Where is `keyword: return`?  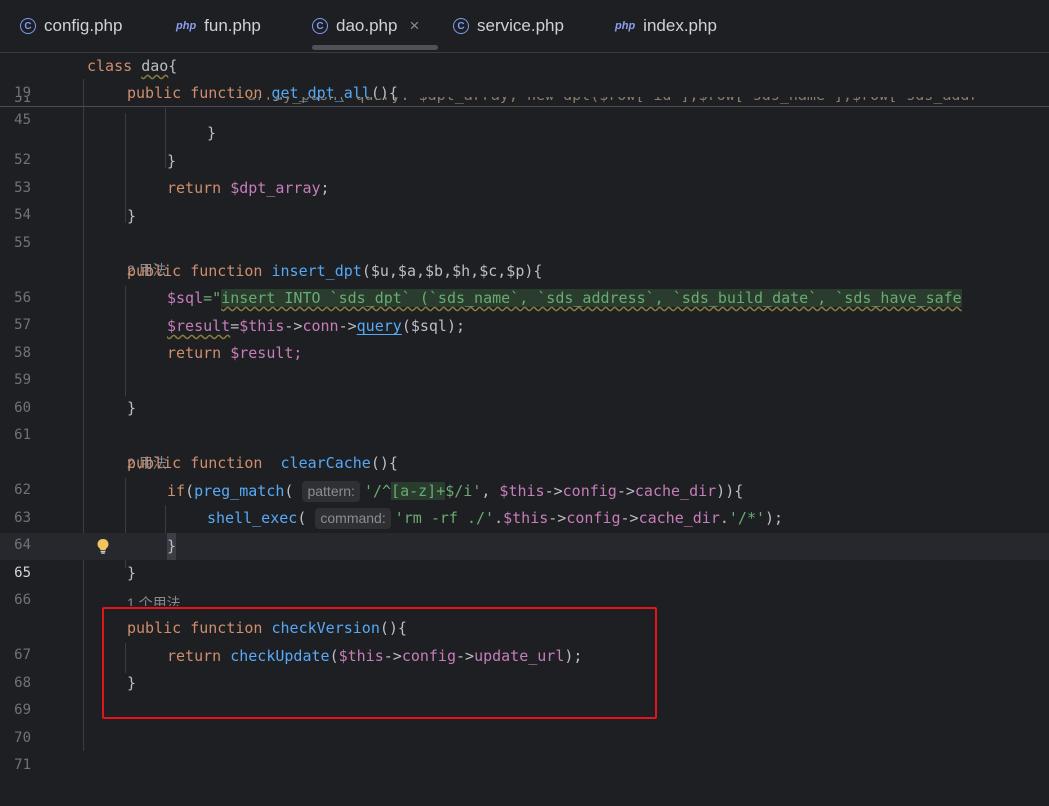 keyword: return is located at coordinates (194, 188).